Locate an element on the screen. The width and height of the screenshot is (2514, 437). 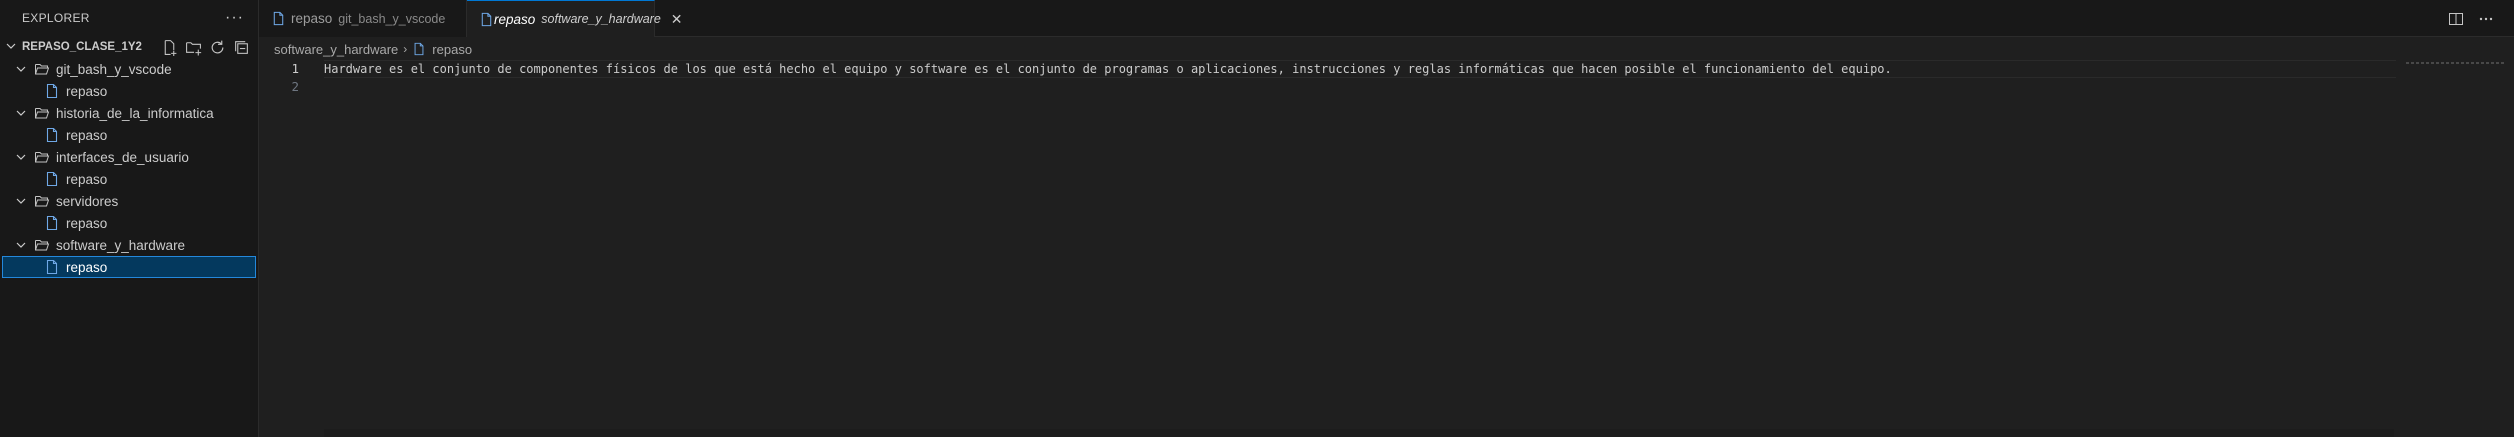
line-number: 1 is located at coordinates (295, 68).